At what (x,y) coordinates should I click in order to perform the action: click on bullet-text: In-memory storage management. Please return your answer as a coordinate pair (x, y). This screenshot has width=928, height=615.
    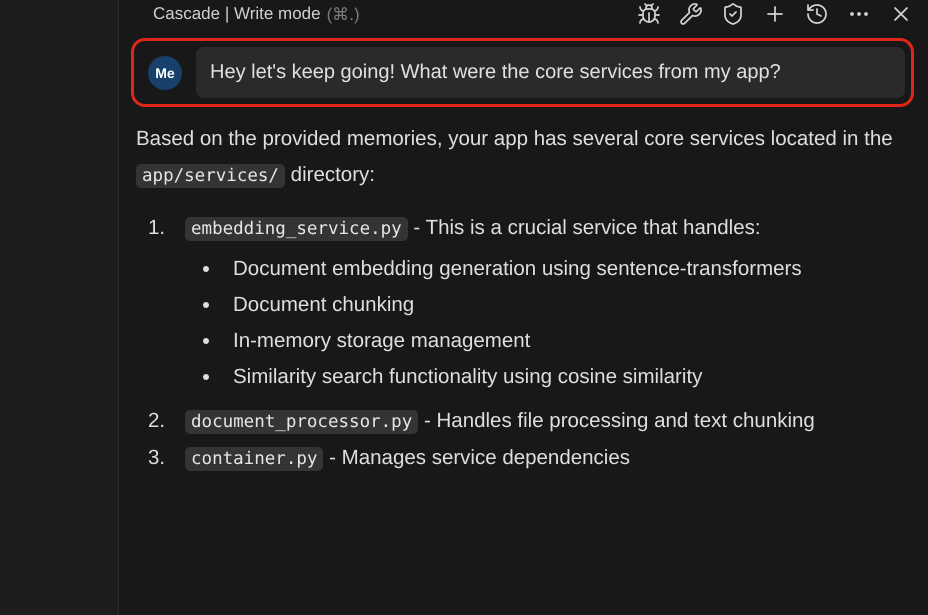
    Looking at the image, I should click on (382, 341).